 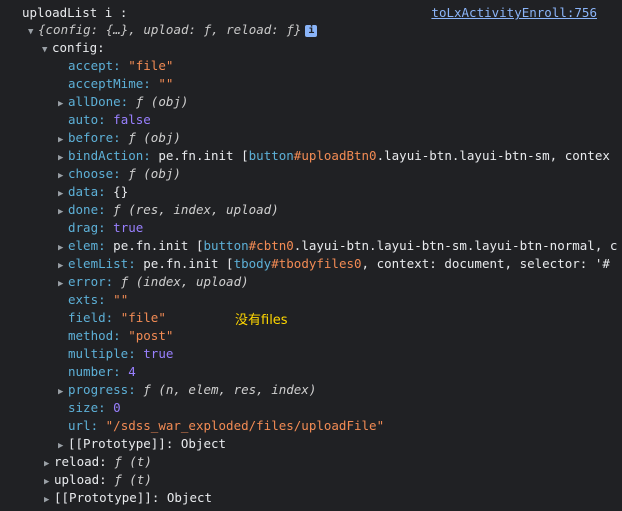 I want to click on tree-row: ▶ data: {}, so click(x=93, y=192).